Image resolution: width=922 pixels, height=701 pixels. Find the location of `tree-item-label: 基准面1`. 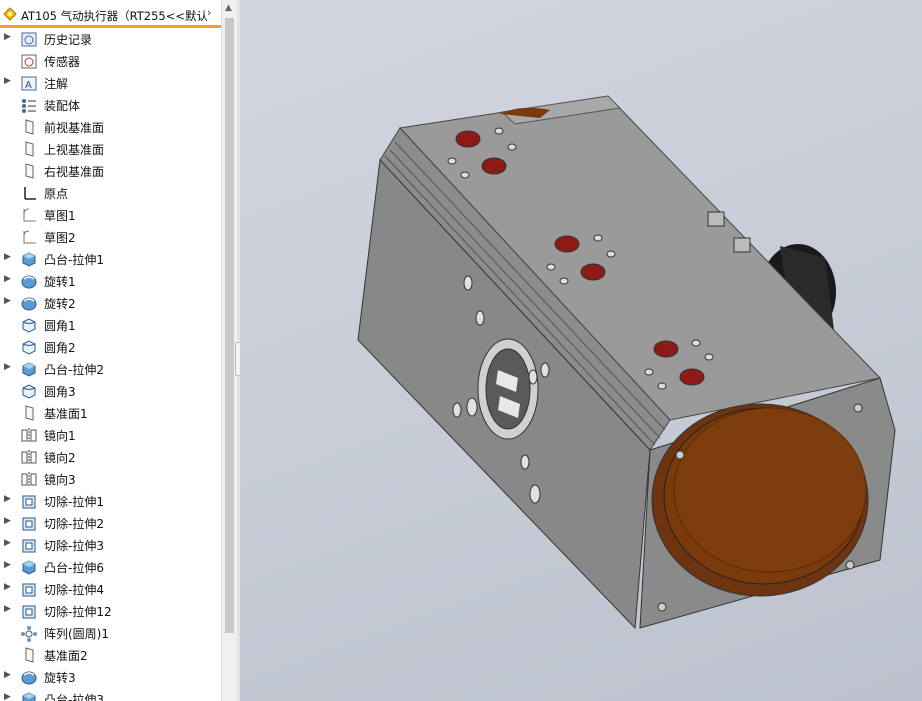

tree-item-label: 基准面1 is located at coordinates (66, 414).